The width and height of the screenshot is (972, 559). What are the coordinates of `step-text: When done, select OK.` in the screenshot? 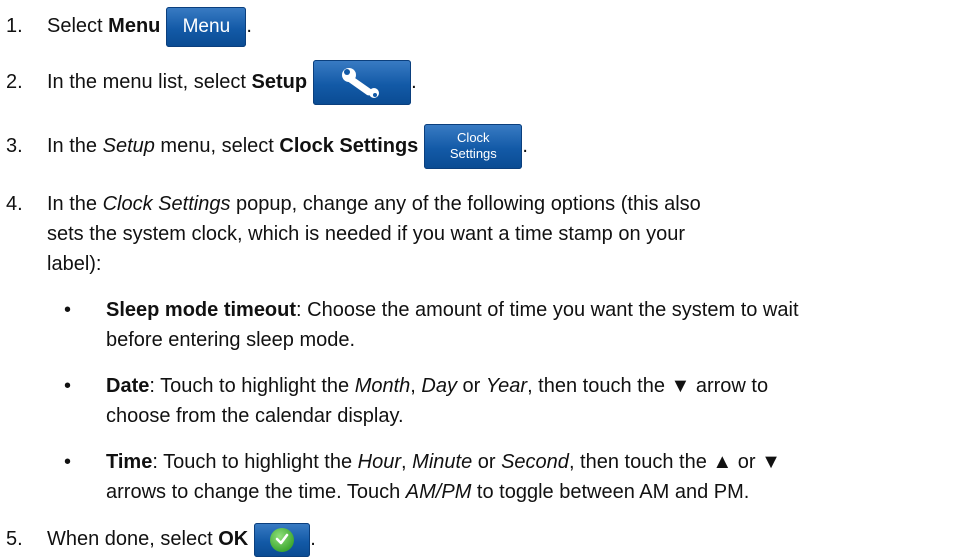 It's located at (181, 539).